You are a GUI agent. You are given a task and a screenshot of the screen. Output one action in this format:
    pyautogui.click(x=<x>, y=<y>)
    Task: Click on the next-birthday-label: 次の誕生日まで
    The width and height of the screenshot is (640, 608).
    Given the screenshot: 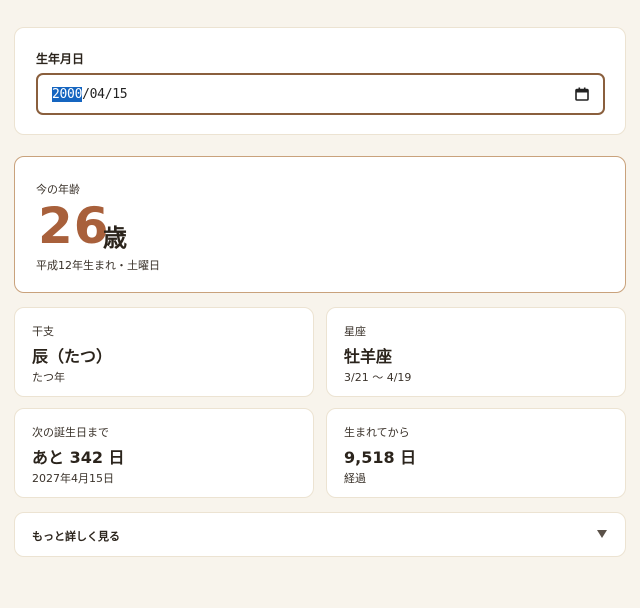 What is the action you would take?
    pyautogui.click(x=70, y=432)
    